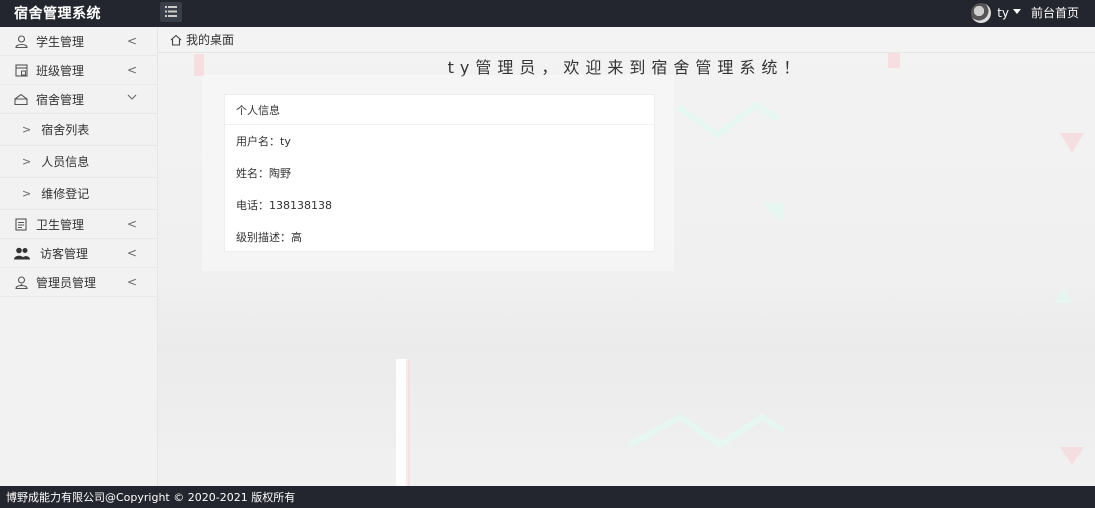 The image size is (1095, 508). What do you see at coordinates (176, 40) in the screenshot?
I see `home-icon` at bounding box center [176, 40].